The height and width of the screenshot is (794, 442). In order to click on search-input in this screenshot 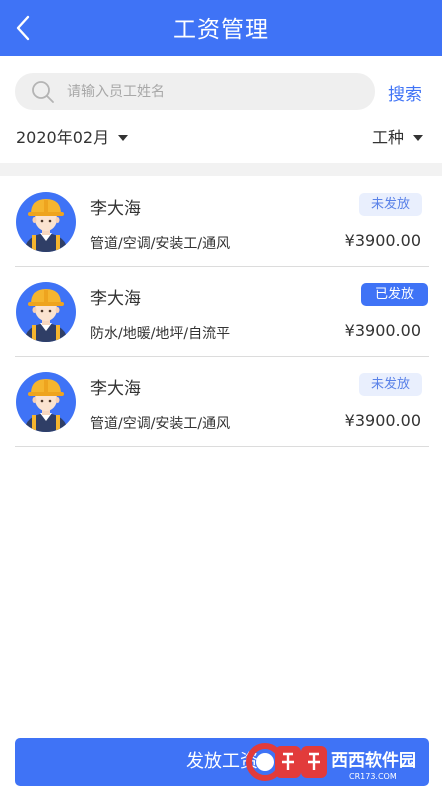, I will do `click(212, 91)`.